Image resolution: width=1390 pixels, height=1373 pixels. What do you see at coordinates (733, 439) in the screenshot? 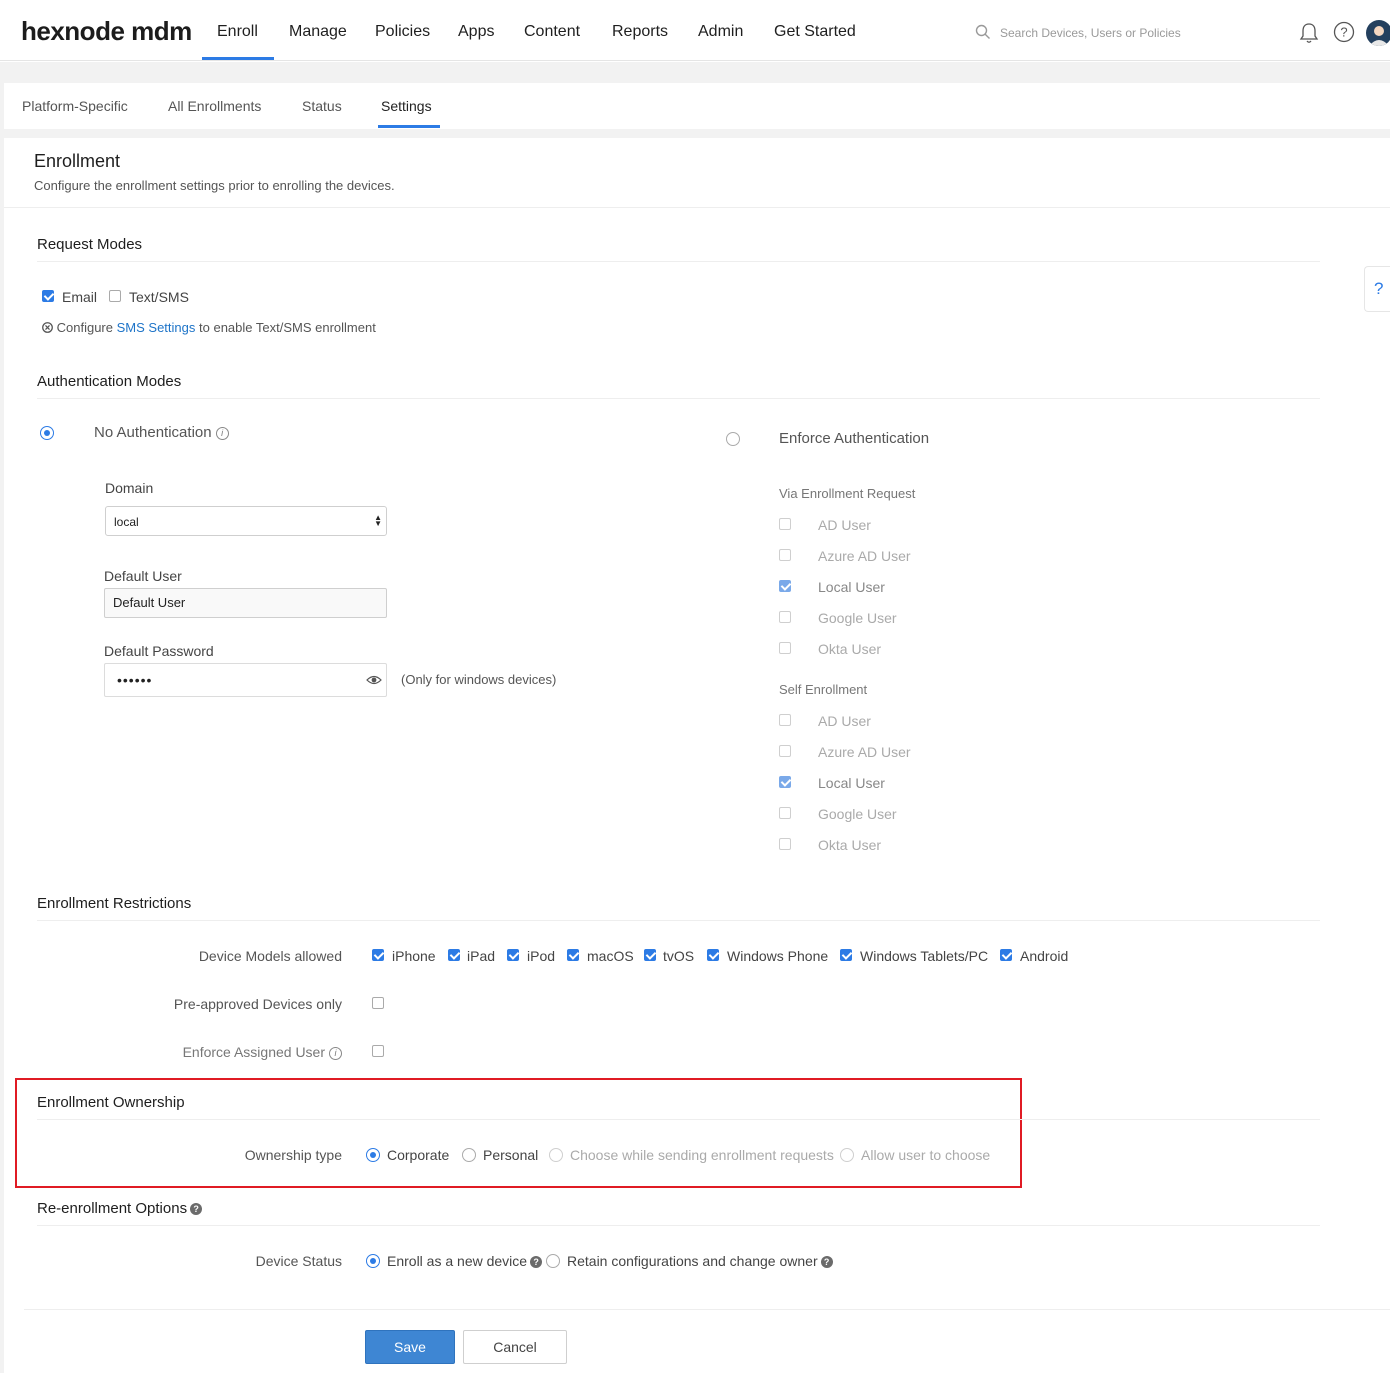
I see `enforce-auth-radio` at bounding box center [733, 439].